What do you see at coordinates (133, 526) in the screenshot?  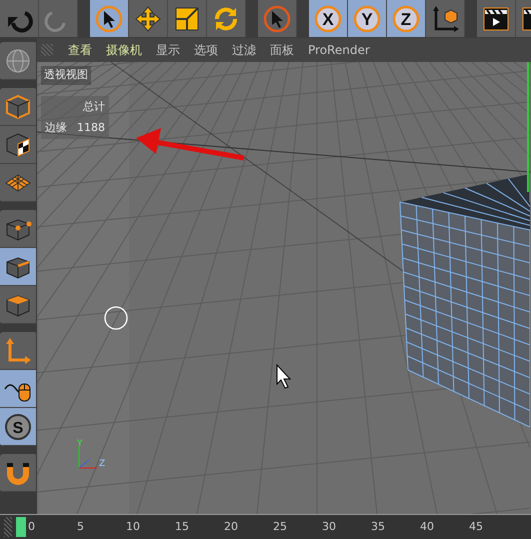 I see `frame-number: 10` at bounding box center [133, 526].